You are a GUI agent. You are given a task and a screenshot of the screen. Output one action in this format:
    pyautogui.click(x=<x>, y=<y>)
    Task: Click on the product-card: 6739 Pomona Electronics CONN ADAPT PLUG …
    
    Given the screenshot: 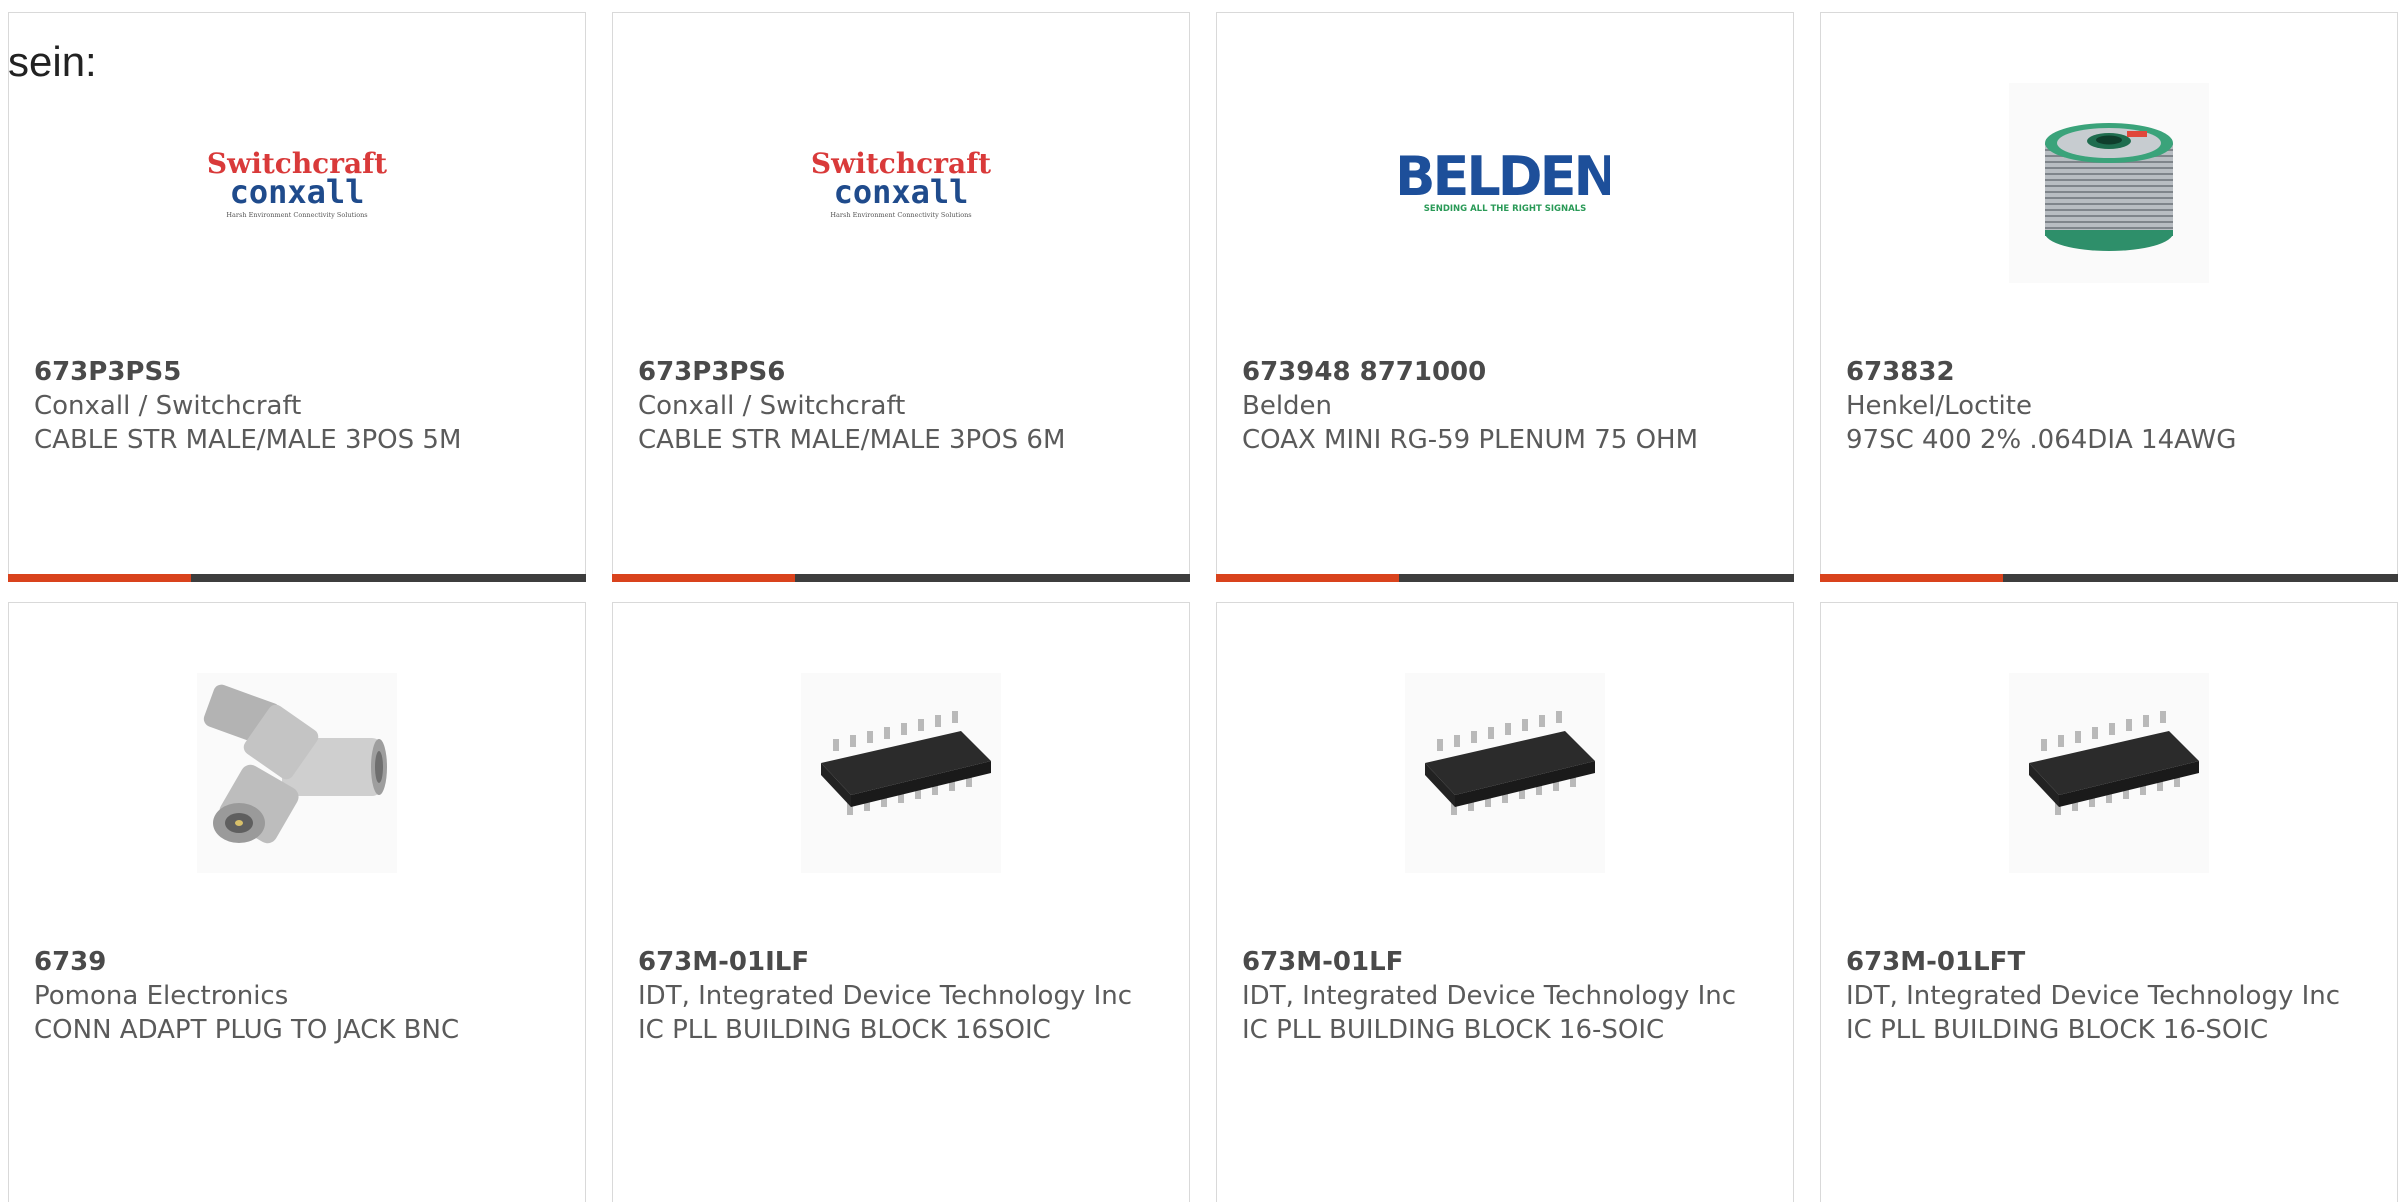 What is the action you would take?
    pyautogui.click(x=297, y=902)
    